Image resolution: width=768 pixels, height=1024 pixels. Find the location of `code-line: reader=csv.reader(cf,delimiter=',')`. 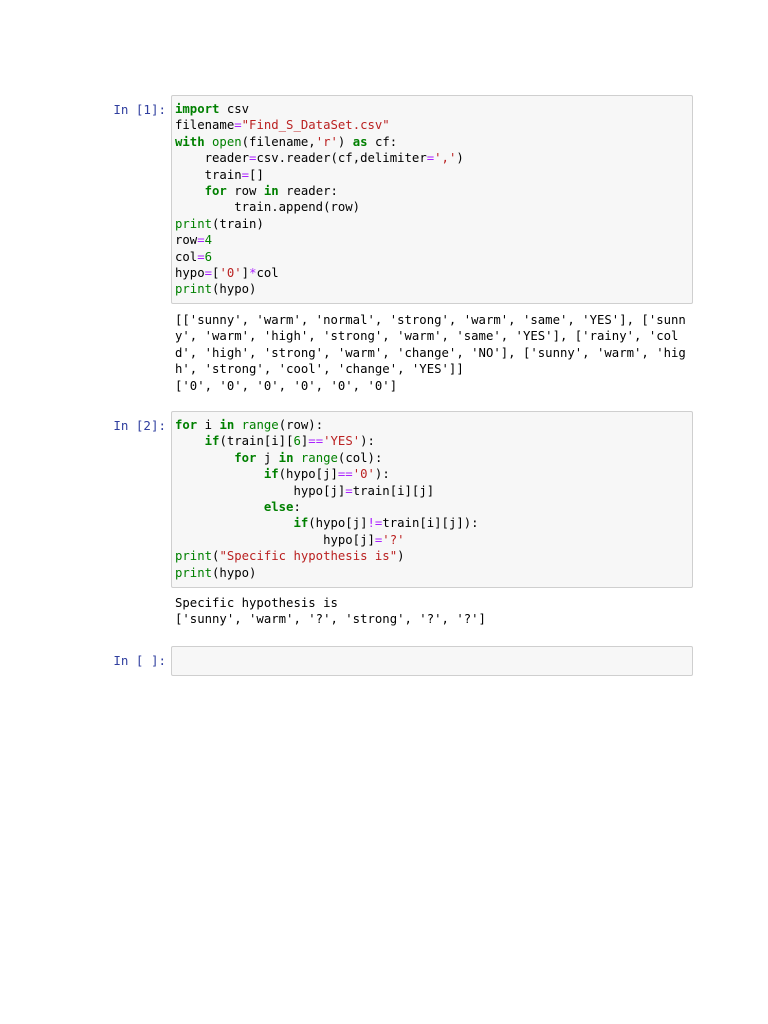

code-line: reader=csv.reader(cf,delimiter=',') is located at coordinates (319, 158).